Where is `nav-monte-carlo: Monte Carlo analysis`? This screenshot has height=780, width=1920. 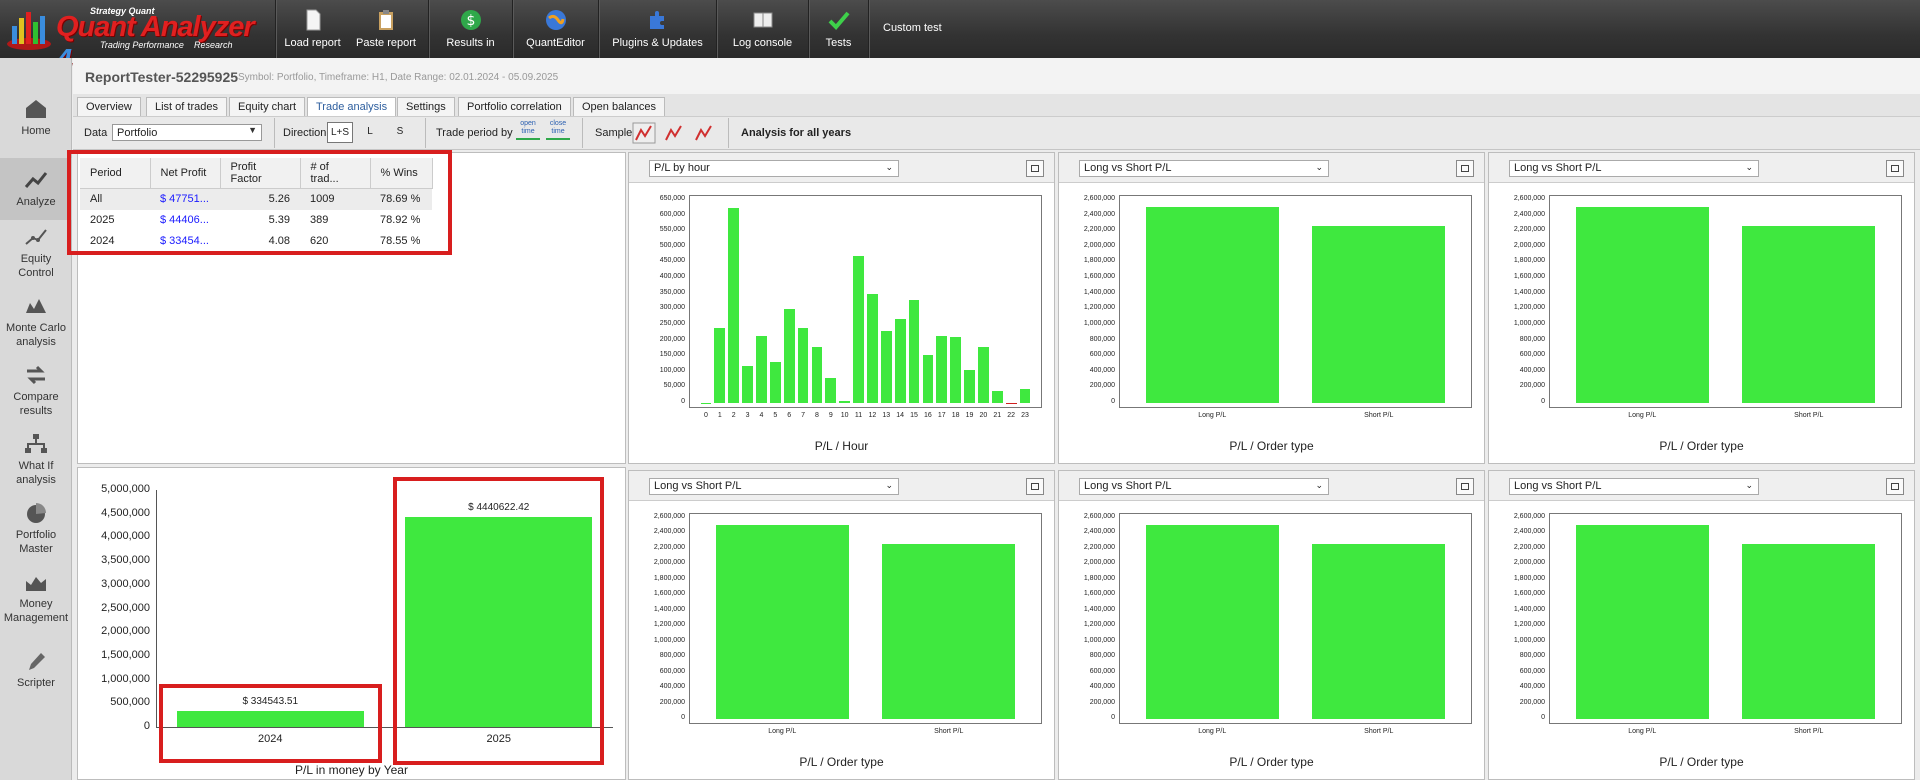
nav-monte-carlo: Monte Carlo analysis is located at coordinates (36, 322).